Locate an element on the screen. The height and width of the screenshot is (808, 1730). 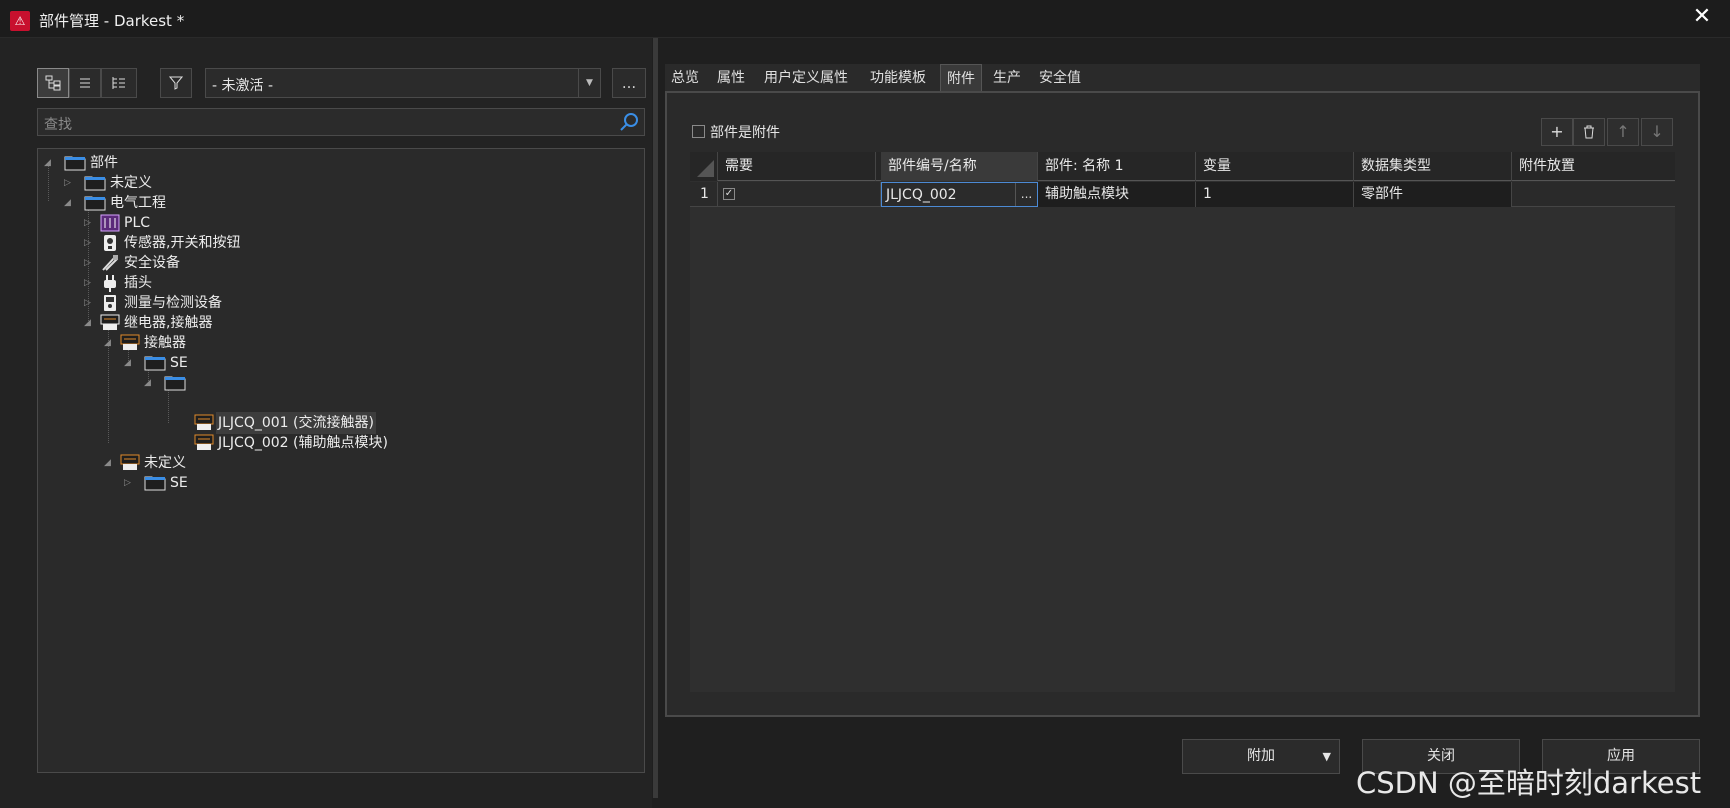
tree-node-label: 继电器,接触器 is located at coordinates (168, 323).